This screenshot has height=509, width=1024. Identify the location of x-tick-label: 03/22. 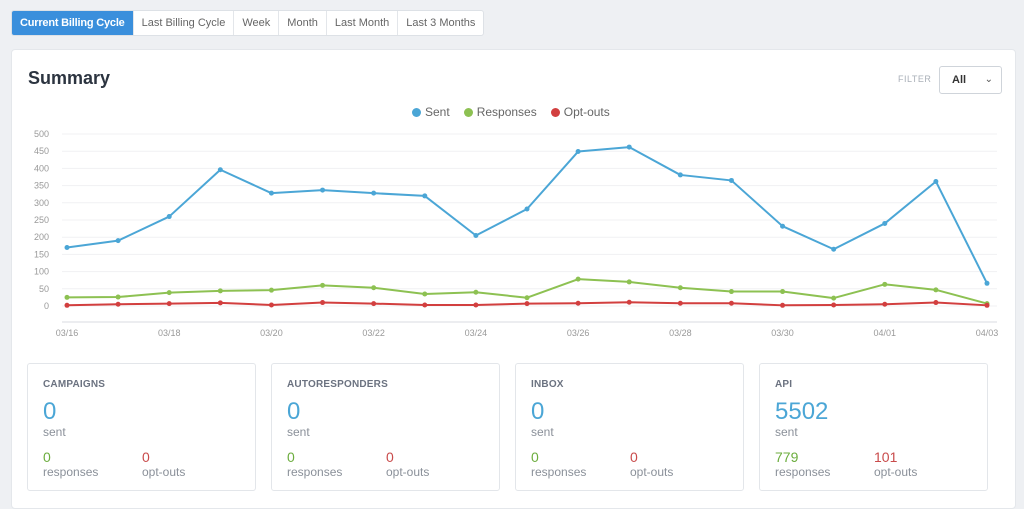
(373, 333).